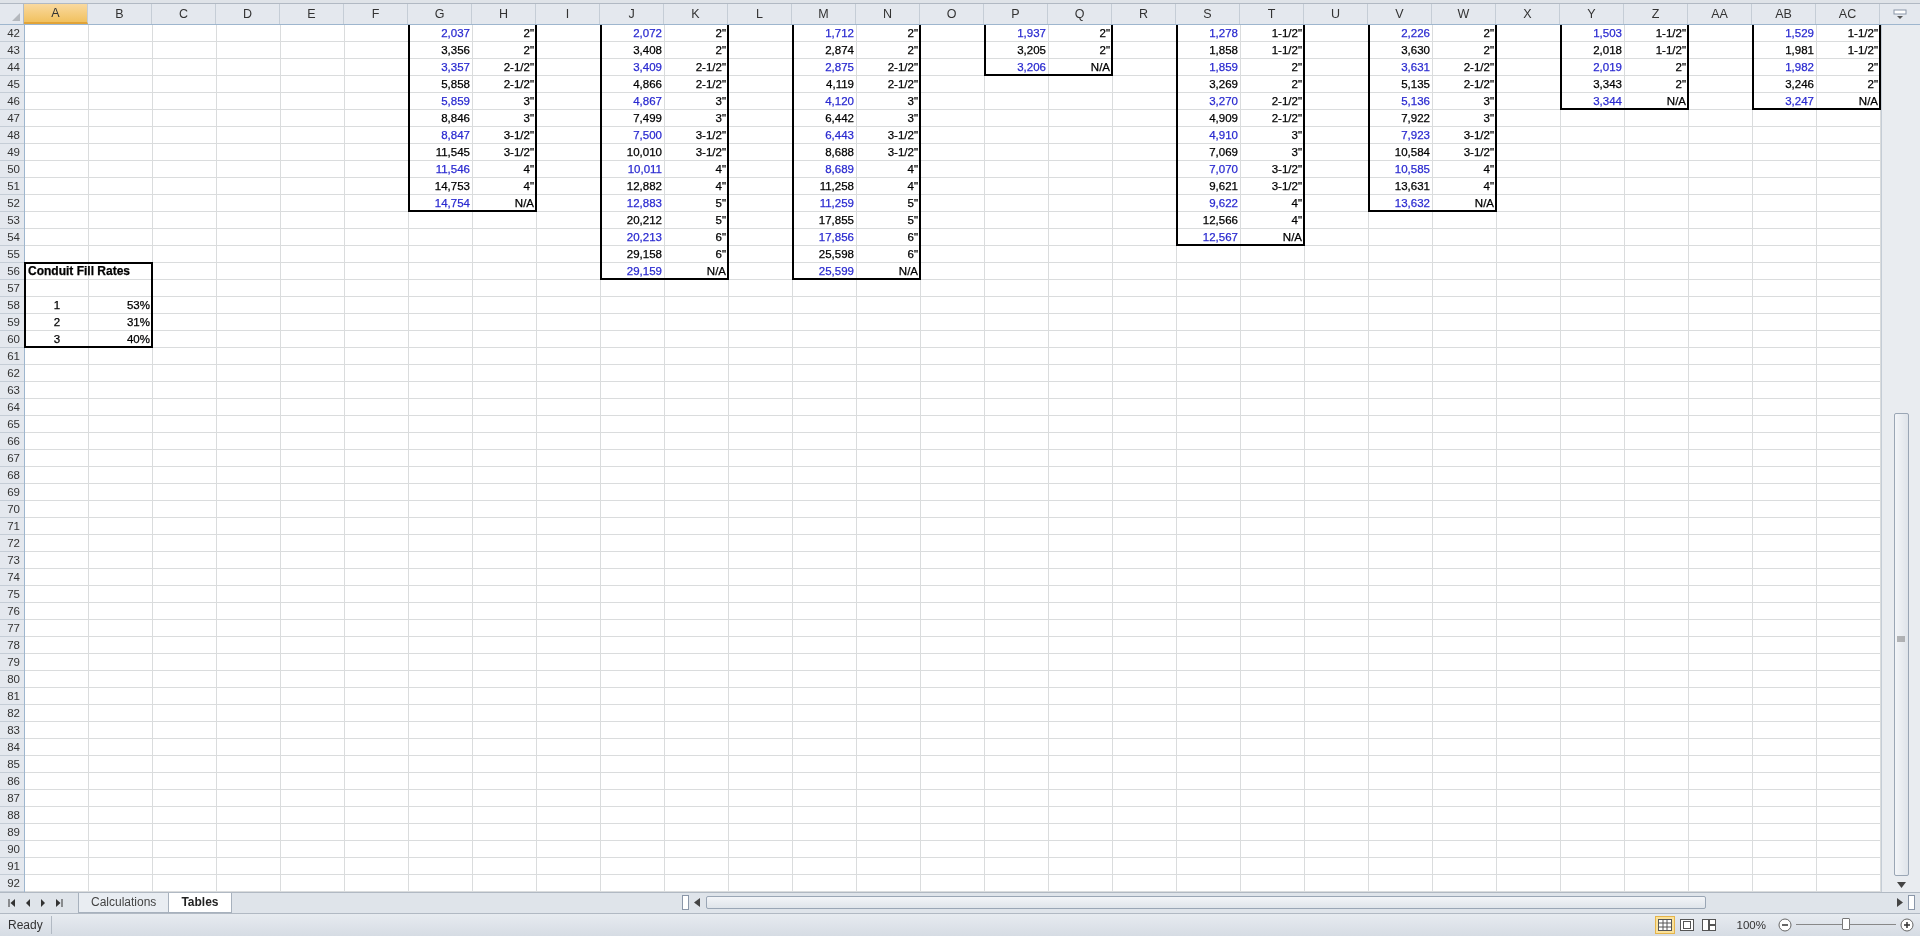  What do you see at coordinates (12, 679) in the screenshot?
I see `row-header: 80` at bounding box center [12, 679].